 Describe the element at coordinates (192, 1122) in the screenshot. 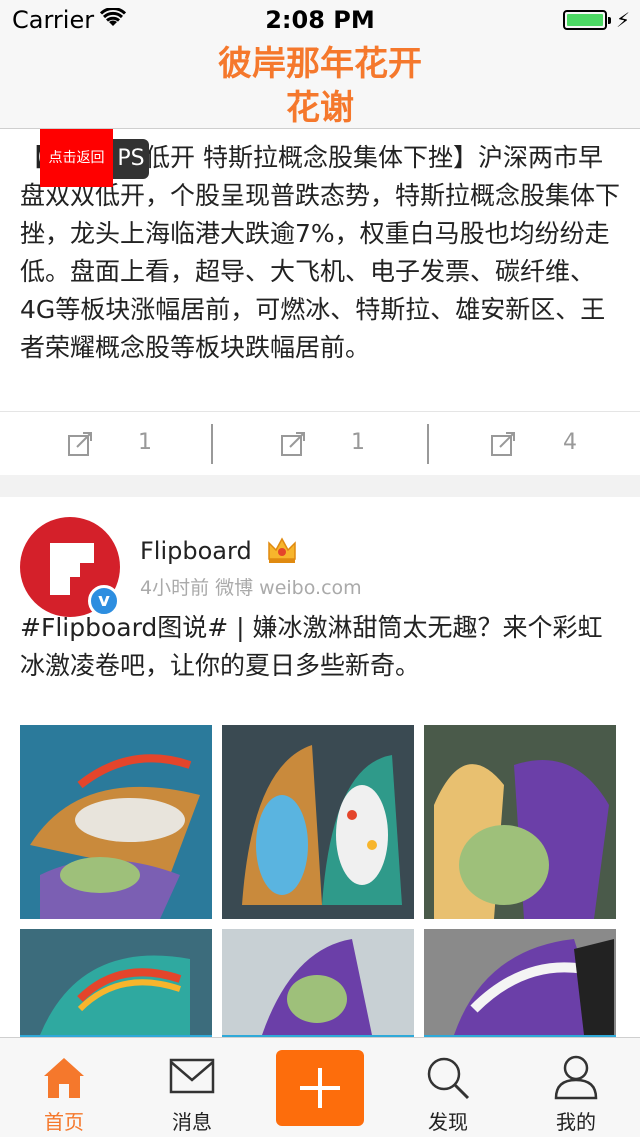

I see `tab-label: 消息` at that location.